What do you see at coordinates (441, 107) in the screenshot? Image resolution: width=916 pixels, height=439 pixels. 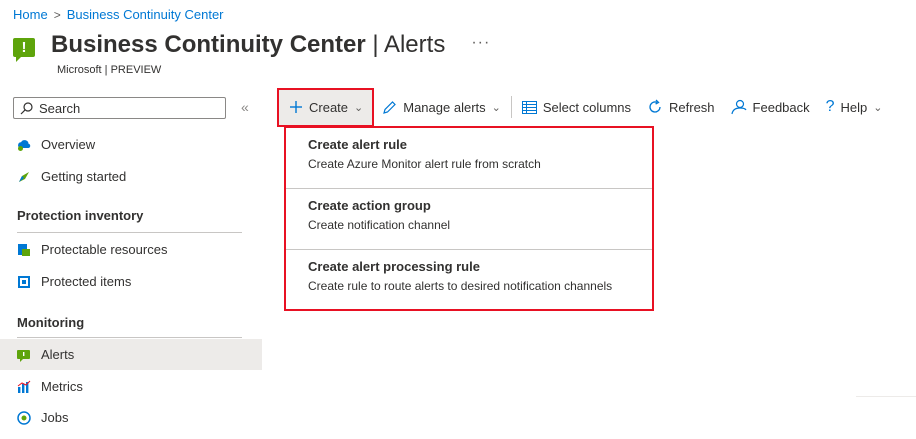 I see `manage-alerts-button: Manage alerts ⌄` at bounding box center [441, 107].